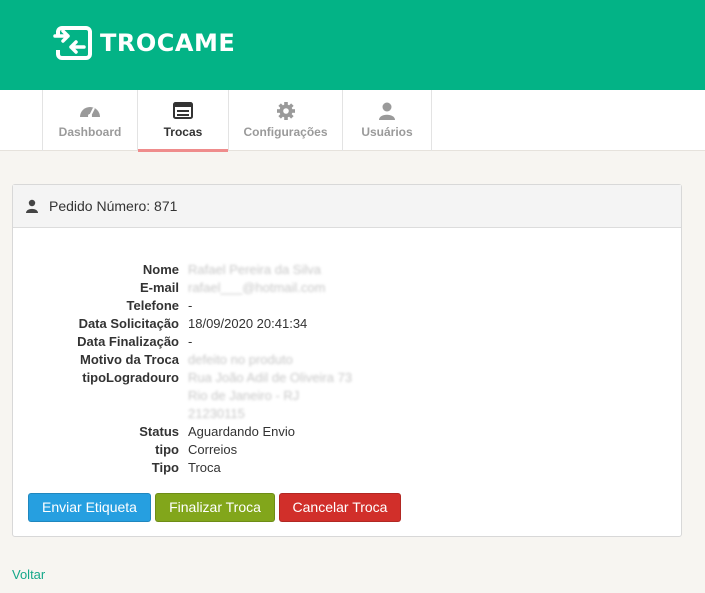 Image resolution: width=705 pixels, height=593 pixels. What do you see at coordinates (348, 306) in the screenshot?
I see `detail-row-telefone: Telefone -` at bounding box center [348, 306].